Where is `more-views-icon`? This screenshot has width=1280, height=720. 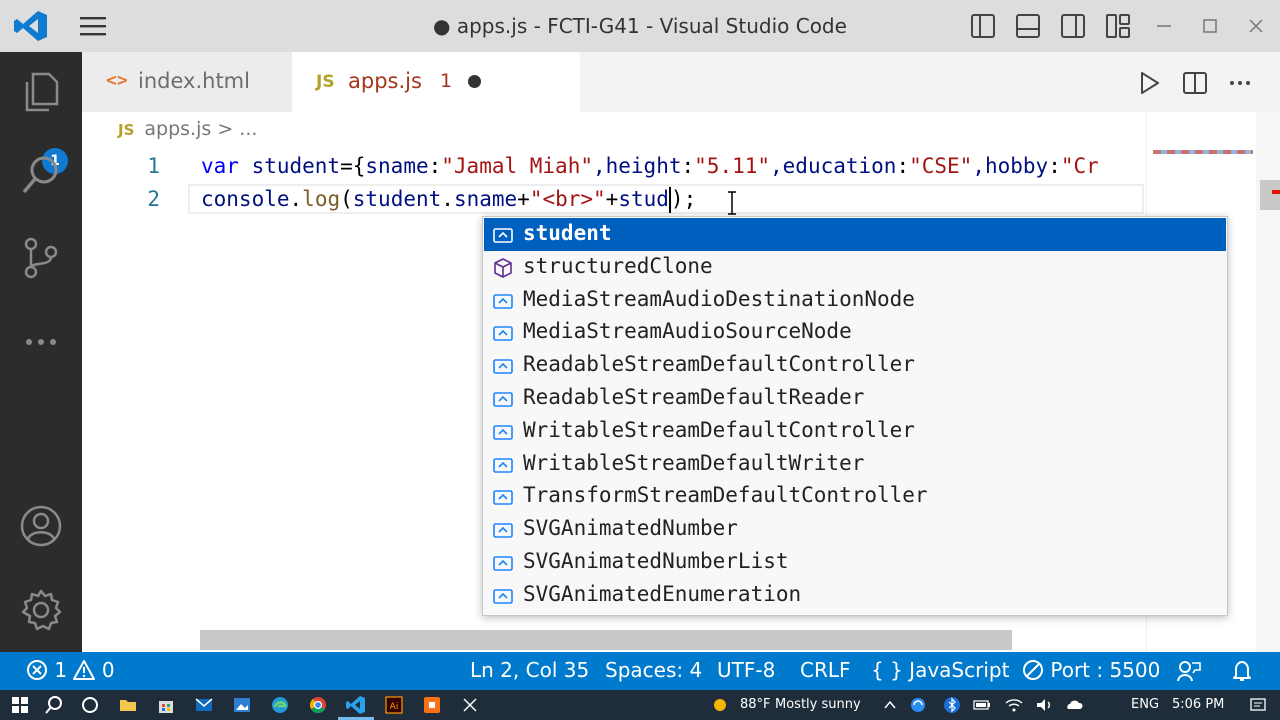 more-views-icon is located at coordinates (41, 342).